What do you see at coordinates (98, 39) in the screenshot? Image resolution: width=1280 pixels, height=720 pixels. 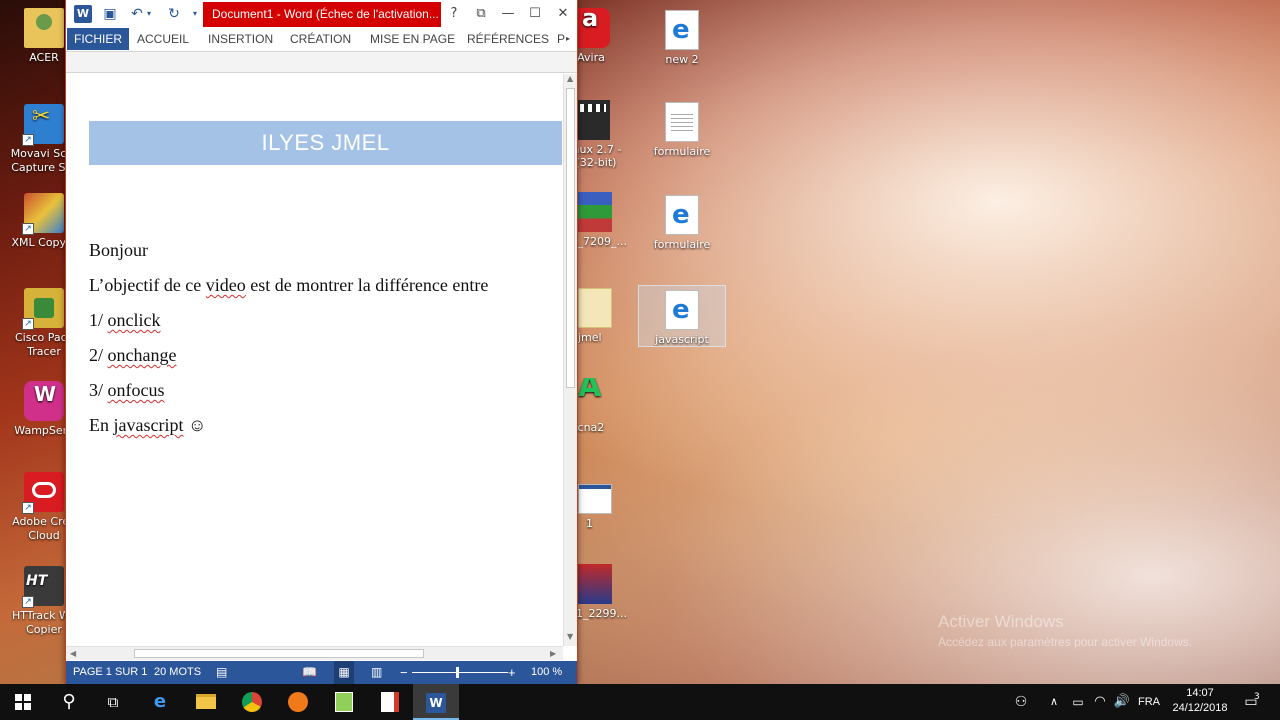 I see `tab-fichier: FICHIER` at bounding box center [98, 39].